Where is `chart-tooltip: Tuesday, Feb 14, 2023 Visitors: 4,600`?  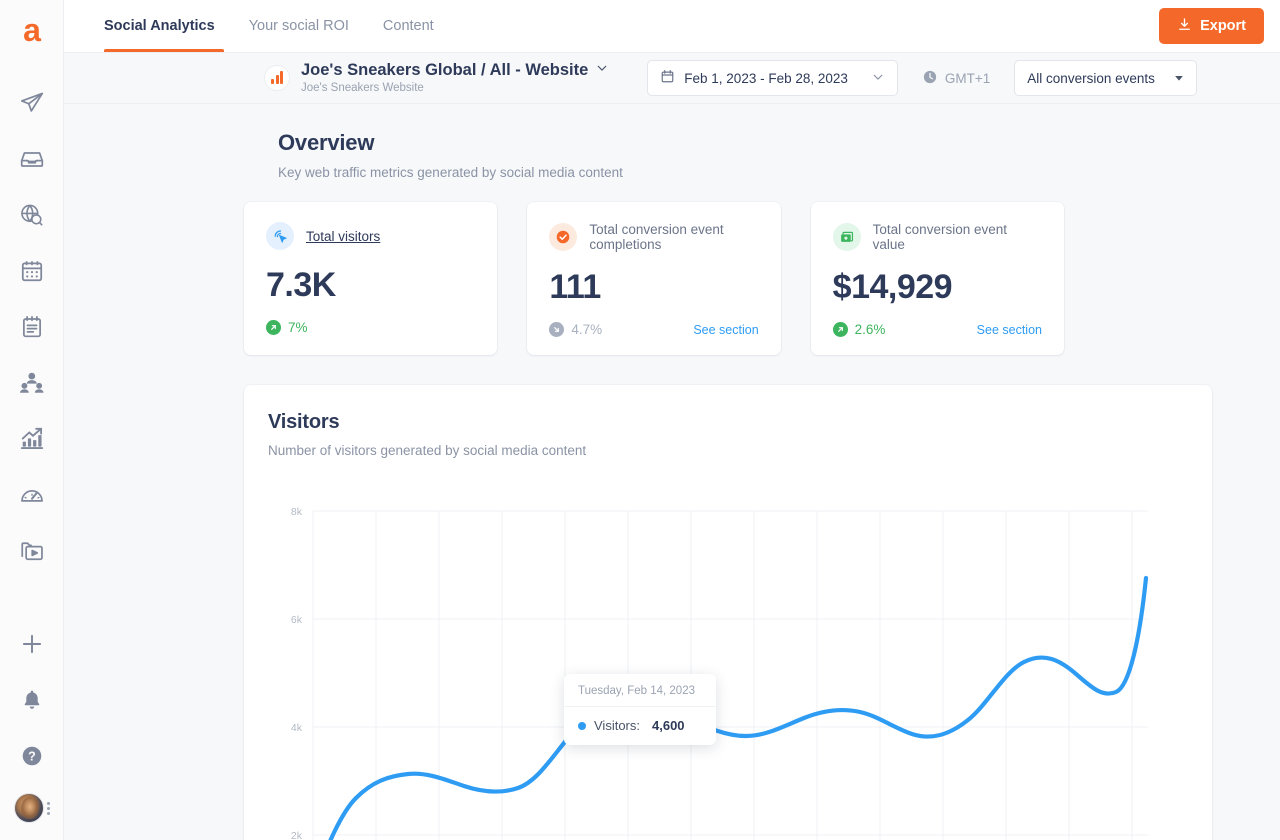 chart-tooltip: Tuesday, Feb 14, 2023 Visitors: 4,600 is located at coordinates (640, 709).